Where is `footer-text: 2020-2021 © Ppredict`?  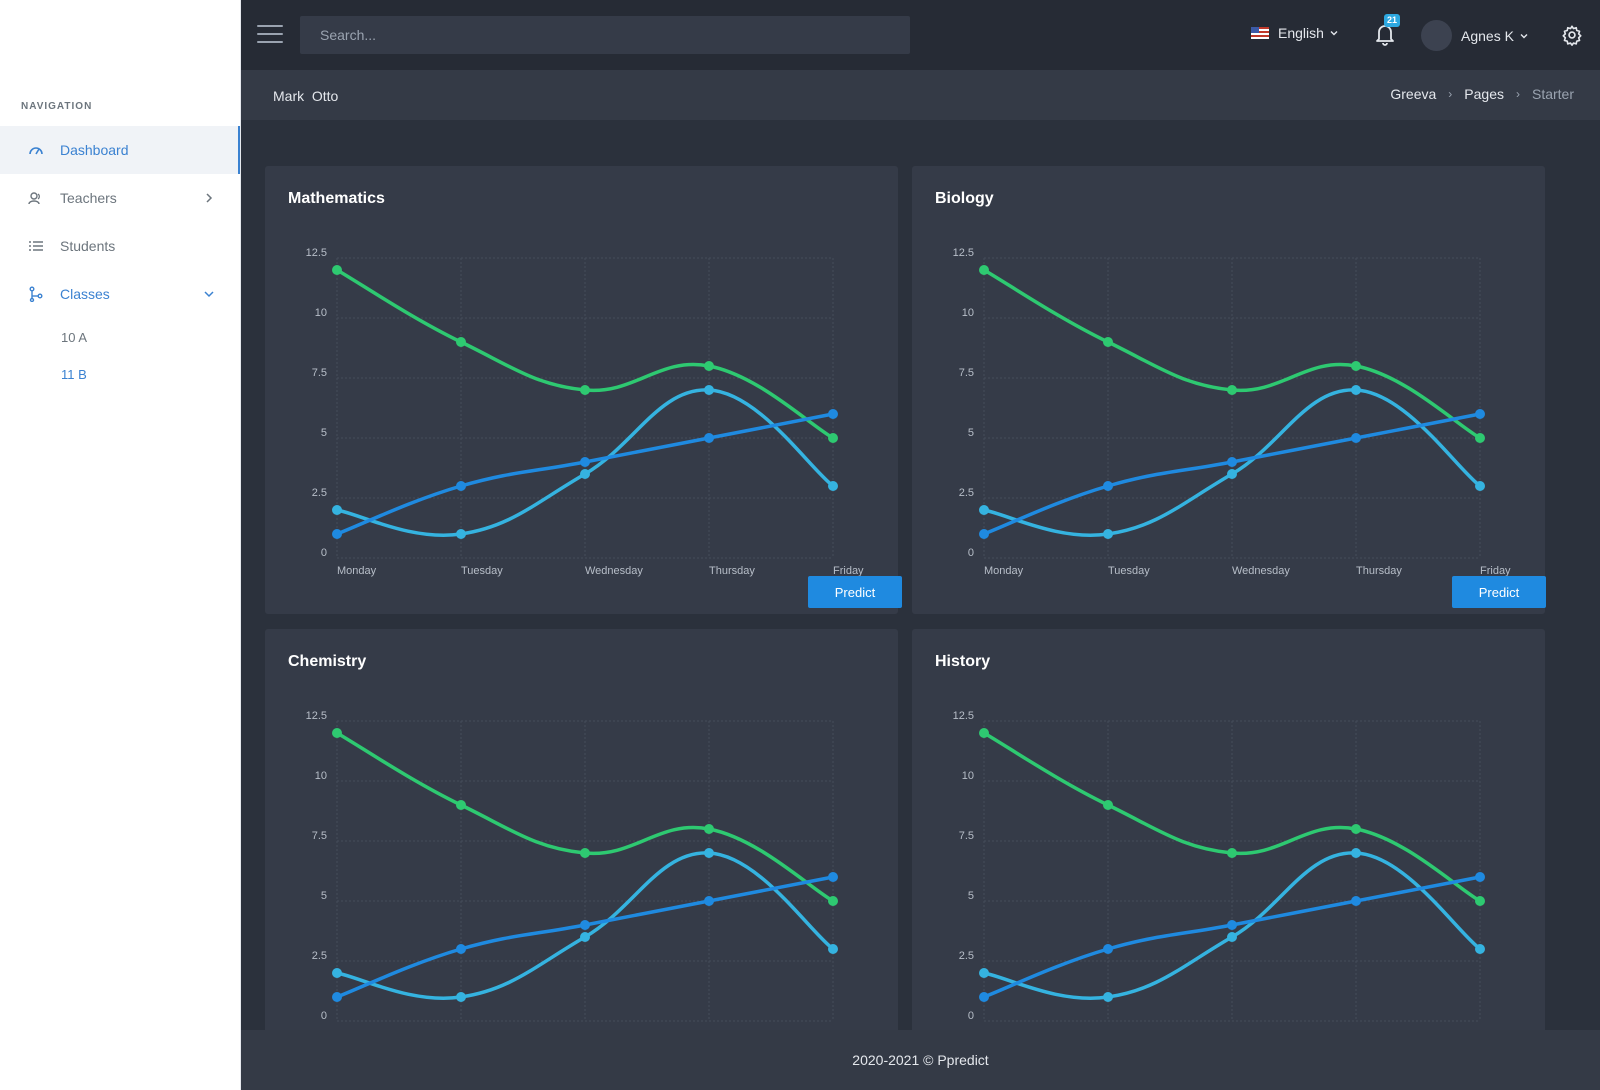 footer-text: 2020-2021 © Ppredict is located at coordinates (920, 1060).